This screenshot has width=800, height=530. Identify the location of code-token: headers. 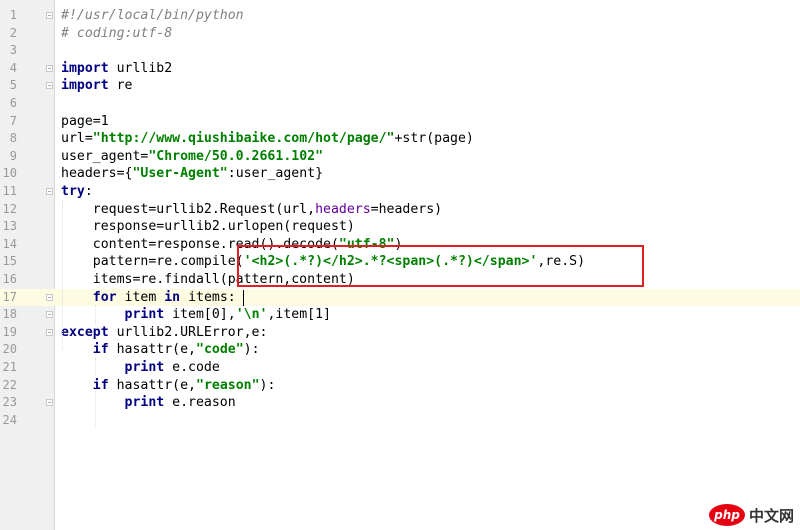
(343, 209).